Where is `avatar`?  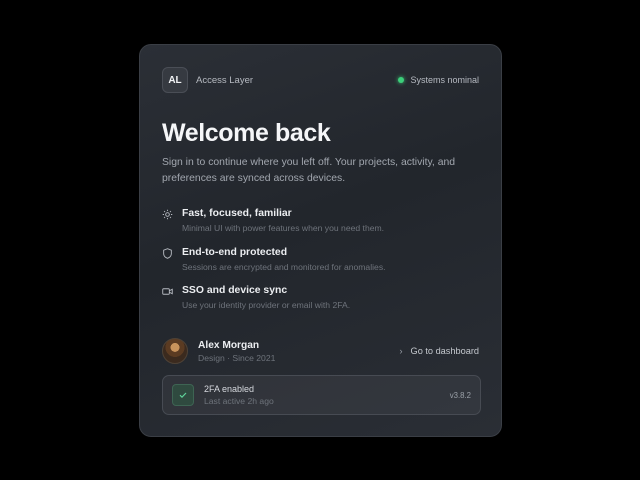
avatar is located at coordinates (175, 351).